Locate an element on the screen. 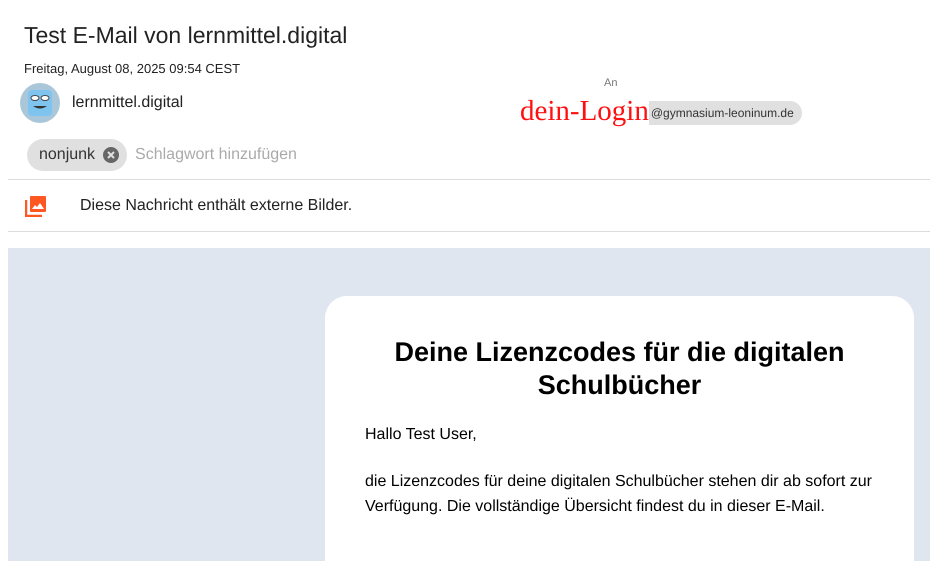 The width and height of the screenshot is (938, 561). email-date: Freitag, August 08, 2025 09:54 CEST is located at coordinates (133, 69).